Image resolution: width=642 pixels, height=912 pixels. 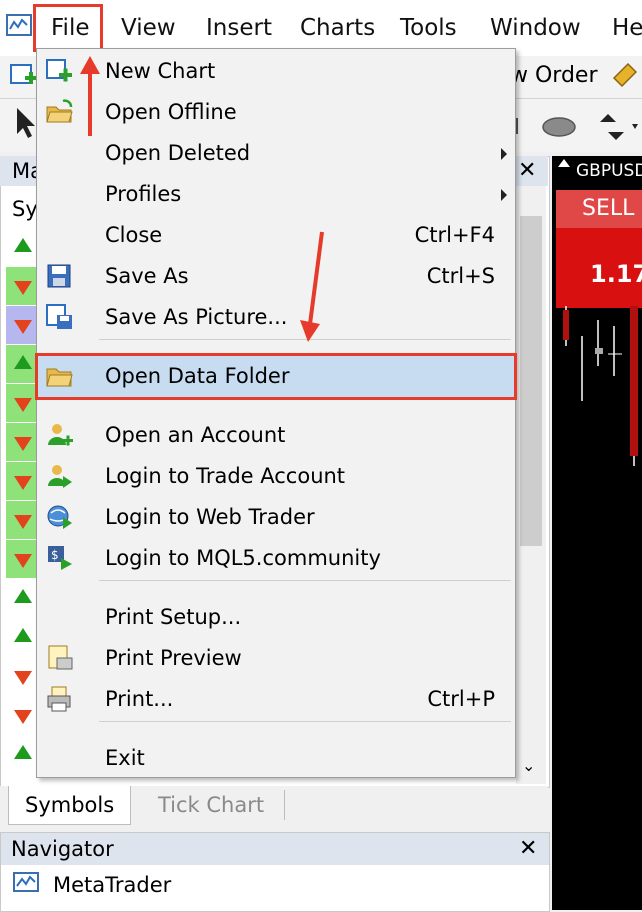 What do you see at coordinates (627, 28) in the screenshot?
I see `menu-help: He` at bounding box center [627, 28].